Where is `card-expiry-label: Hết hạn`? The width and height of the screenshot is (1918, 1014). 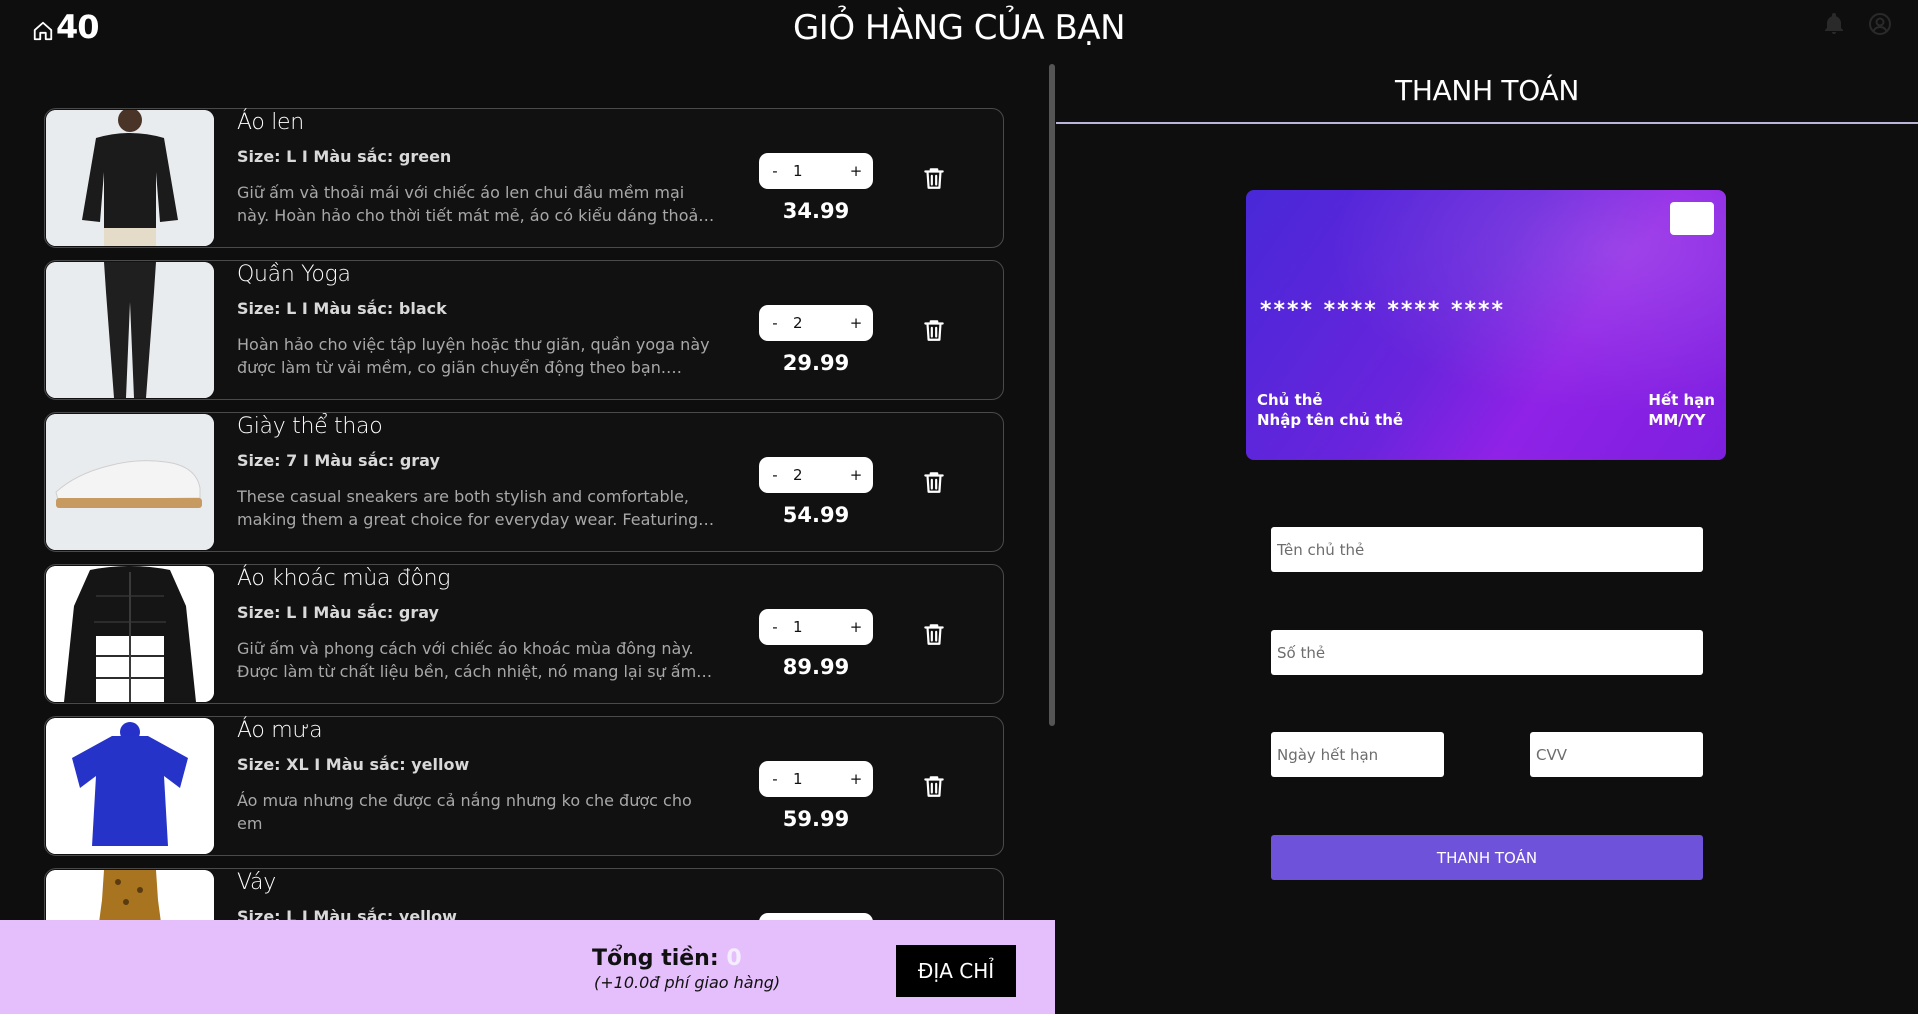 card-expiry-label: Hết hạn is located at coordinates (1681, 400).